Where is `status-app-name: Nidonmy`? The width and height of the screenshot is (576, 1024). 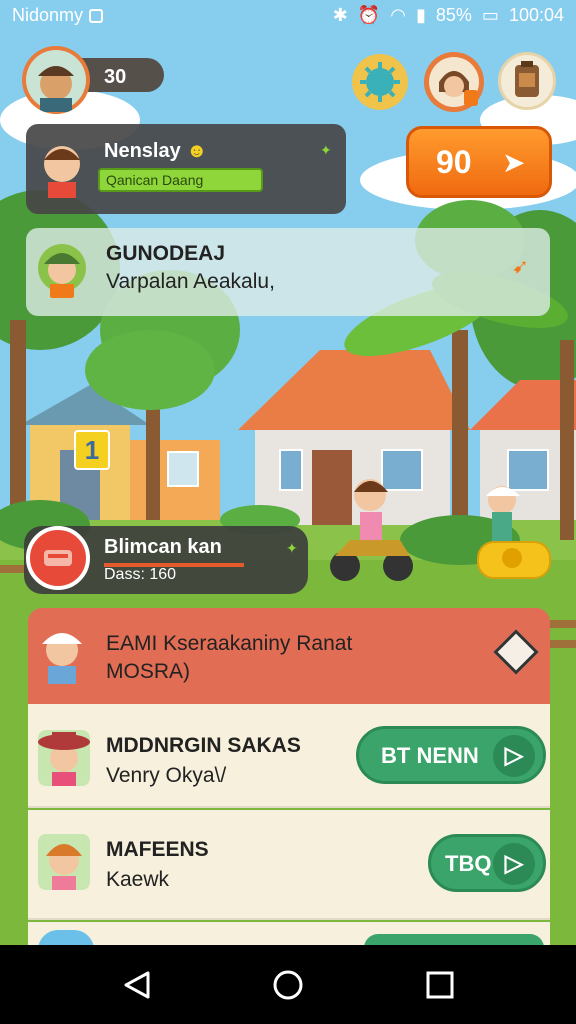 status-app-name: Nidonmy is located at coordinates (58, 15).